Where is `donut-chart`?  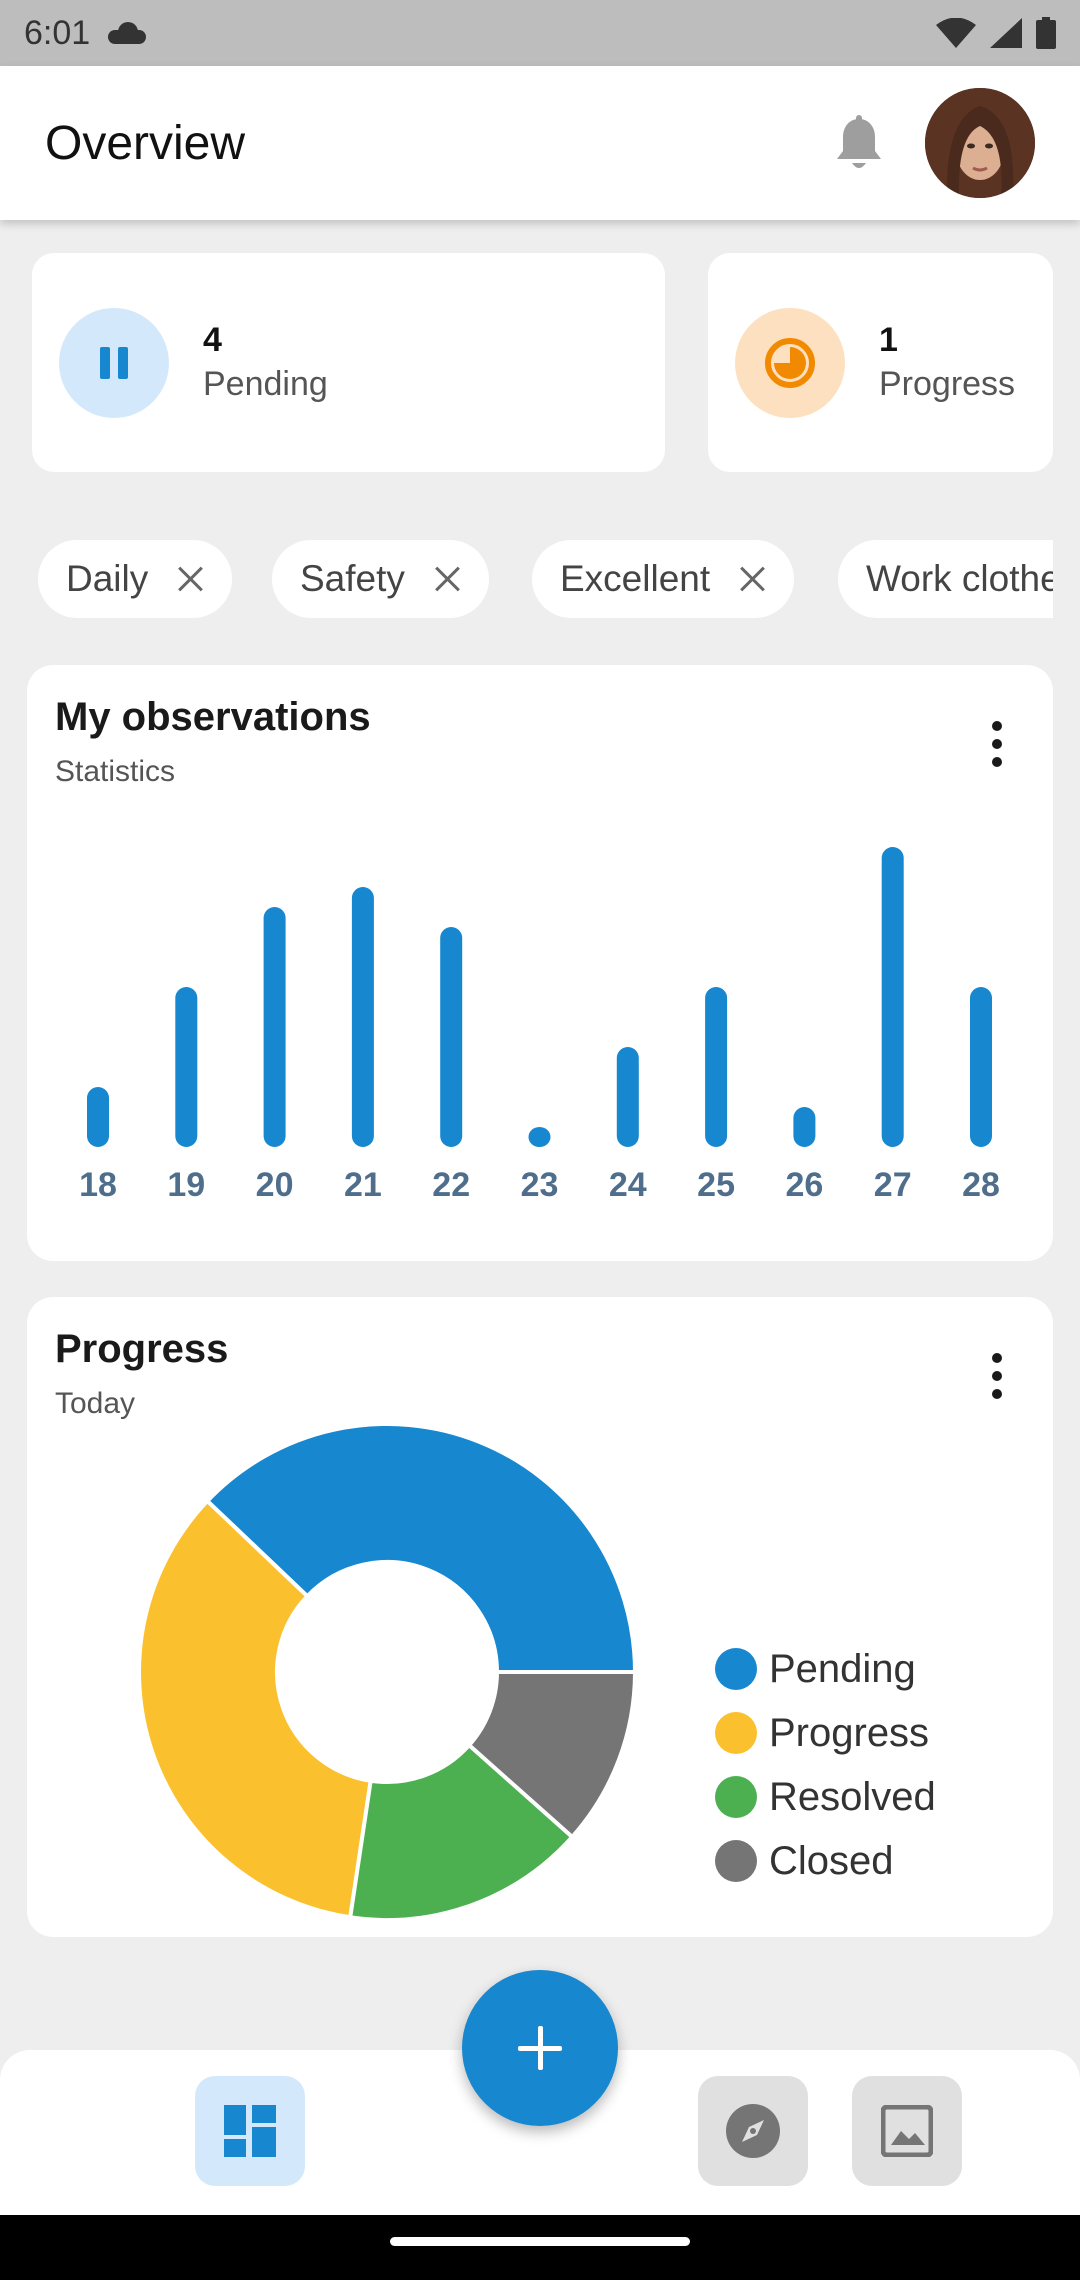
donut-chart is located at coordinates (387, 1672).